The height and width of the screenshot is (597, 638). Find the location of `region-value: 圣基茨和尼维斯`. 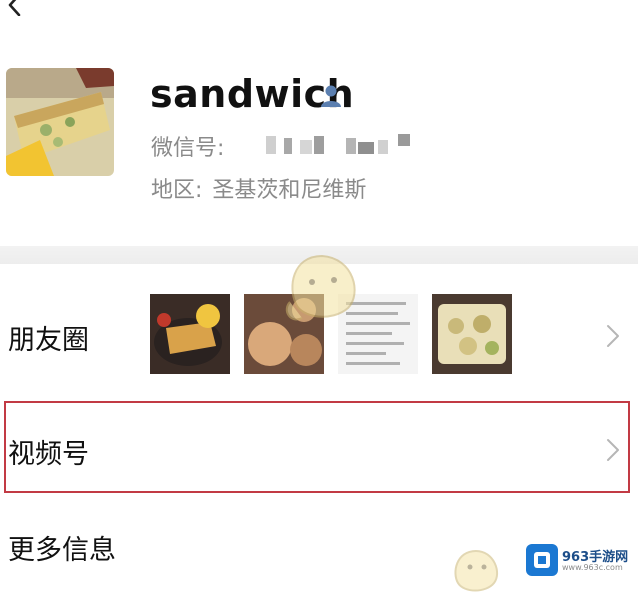

region-value: 圣基茨和尼维斯 is located at coordinates (289, 190).